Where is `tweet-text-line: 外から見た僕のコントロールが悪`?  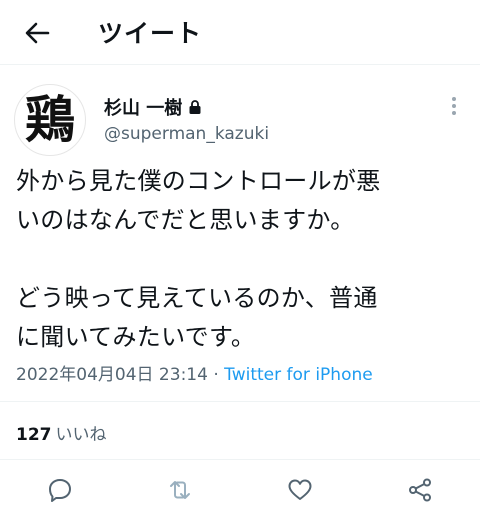
tweet-text-line: 外から見た僕のコントロールが悪 is located at coordinates (198, 181).